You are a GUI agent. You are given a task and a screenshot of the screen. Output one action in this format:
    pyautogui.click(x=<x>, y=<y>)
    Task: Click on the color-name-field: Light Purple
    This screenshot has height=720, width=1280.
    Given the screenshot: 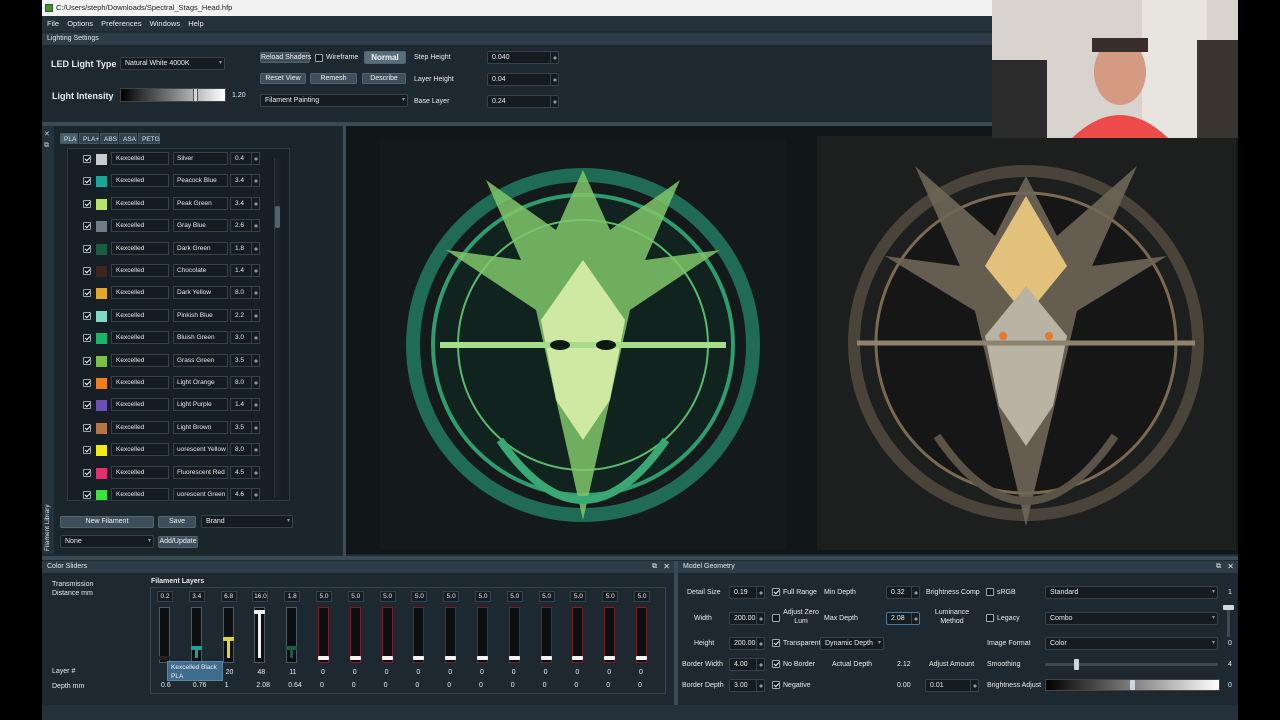 What is the action you would take?
    pyautogui.click(x=200, y=405)
    